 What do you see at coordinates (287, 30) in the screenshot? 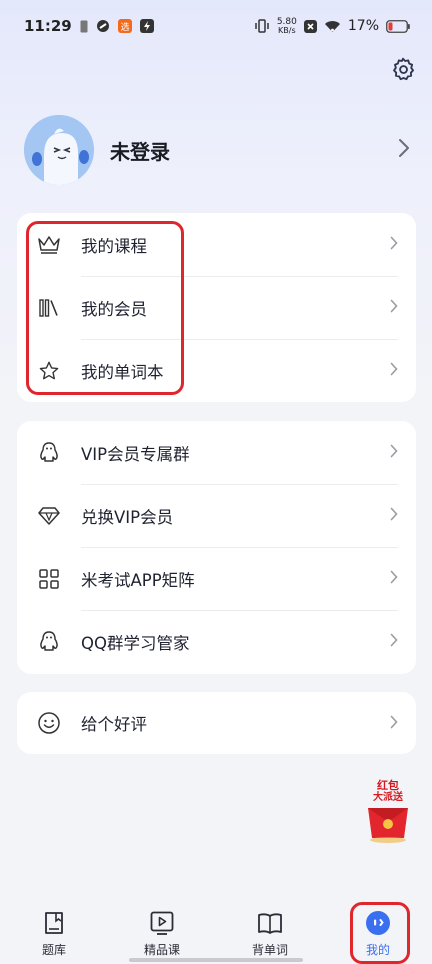
I see `net-speed-unit: KB/s` at bounding box center [287, 30].